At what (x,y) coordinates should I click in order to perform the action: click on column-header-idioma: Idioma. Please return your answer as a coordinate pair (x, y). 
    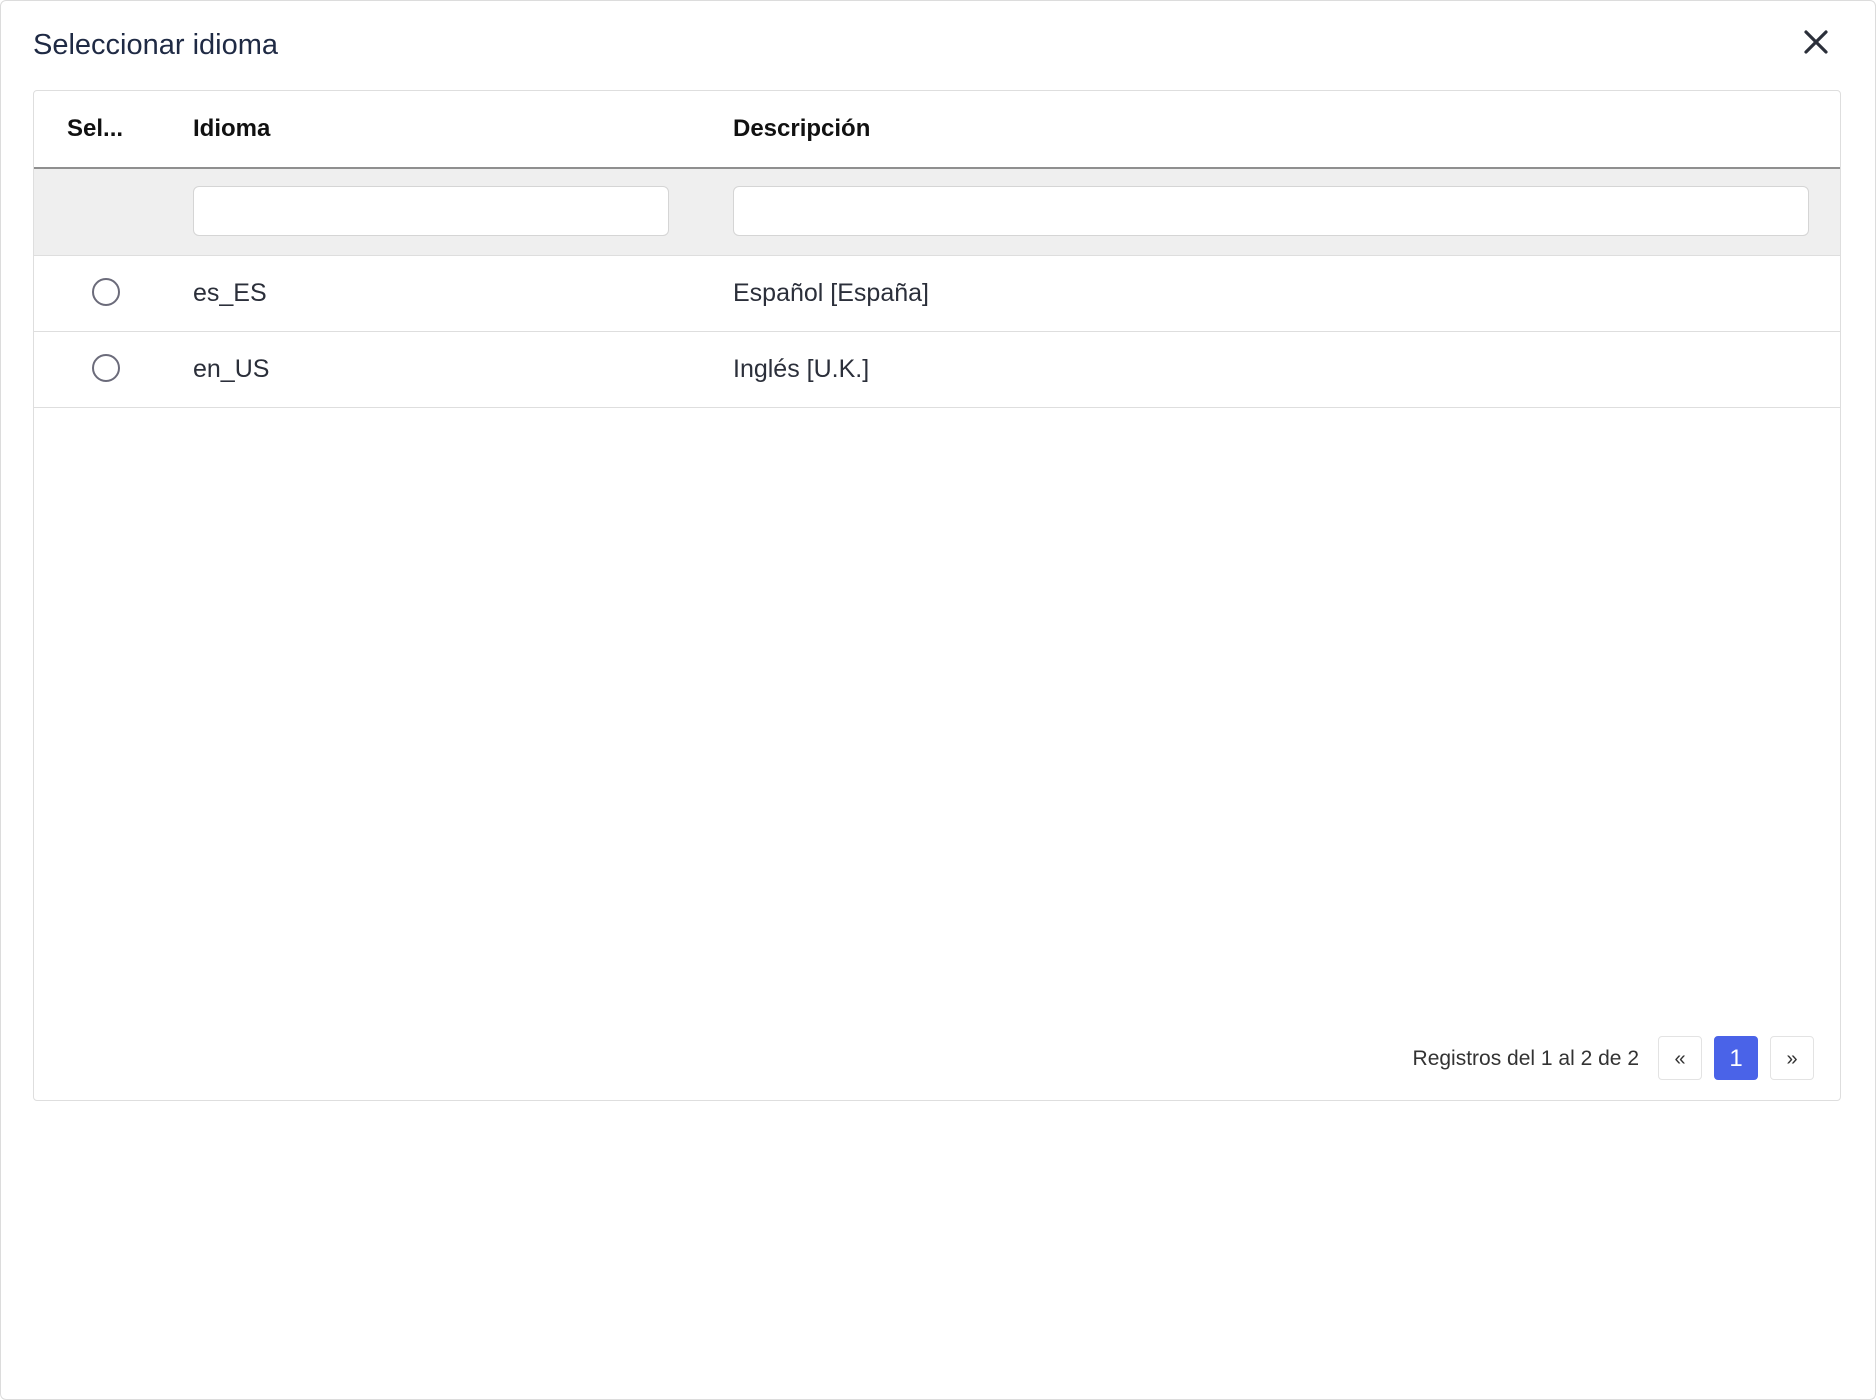
    Looking at the image, I should click on (231, 129).